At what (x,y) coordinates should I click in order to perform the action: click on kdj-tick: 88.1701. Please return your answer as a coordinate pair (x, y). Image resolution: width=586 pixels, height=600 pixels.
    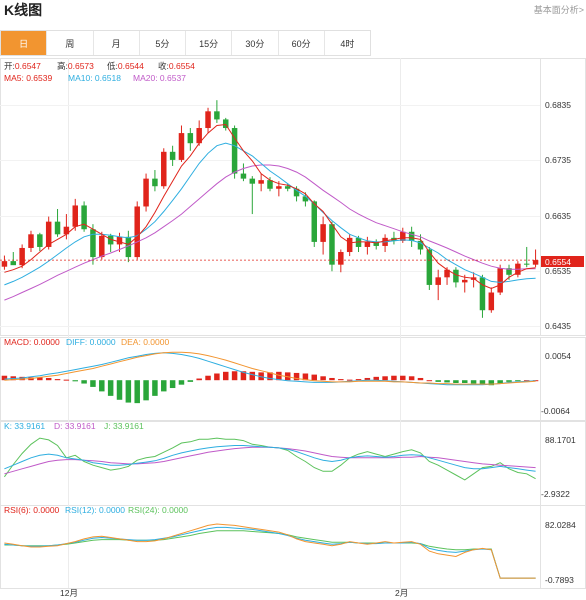
    Looking at the image, I should click on (560, 440).